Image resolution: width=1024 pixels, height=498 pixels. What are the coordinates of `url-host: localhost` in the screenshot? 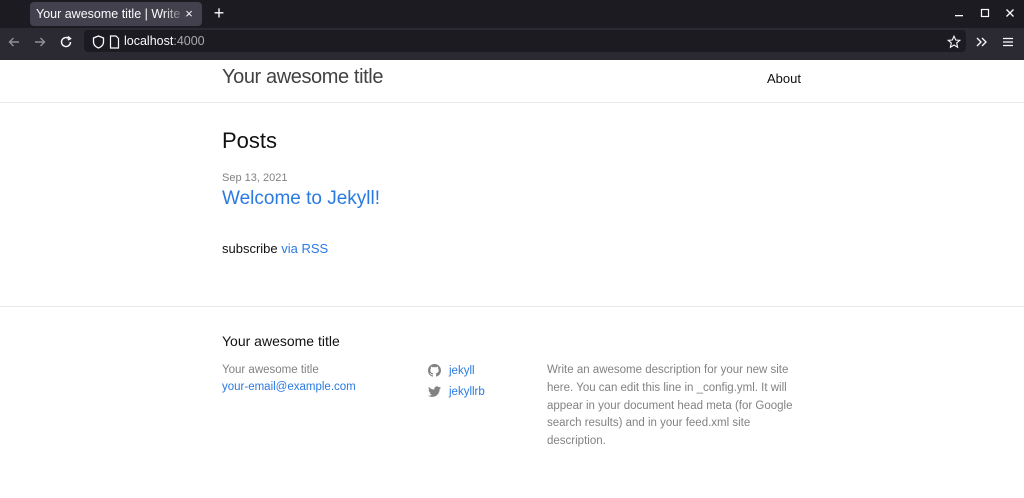 It's located at (149, 41).